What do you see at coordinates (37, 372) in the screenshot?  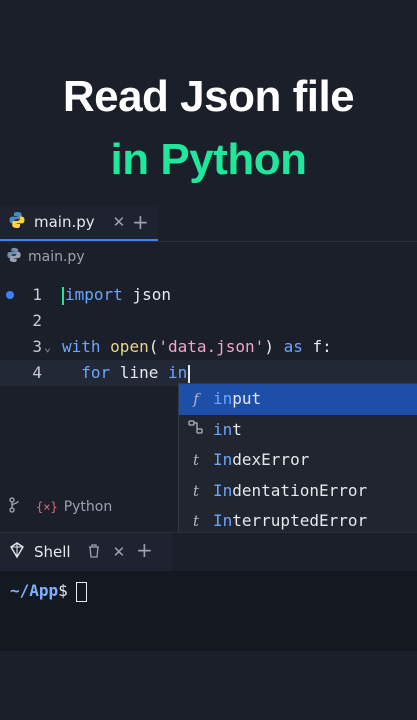 I see `line-number: 4` at bounding box center [37, 372].